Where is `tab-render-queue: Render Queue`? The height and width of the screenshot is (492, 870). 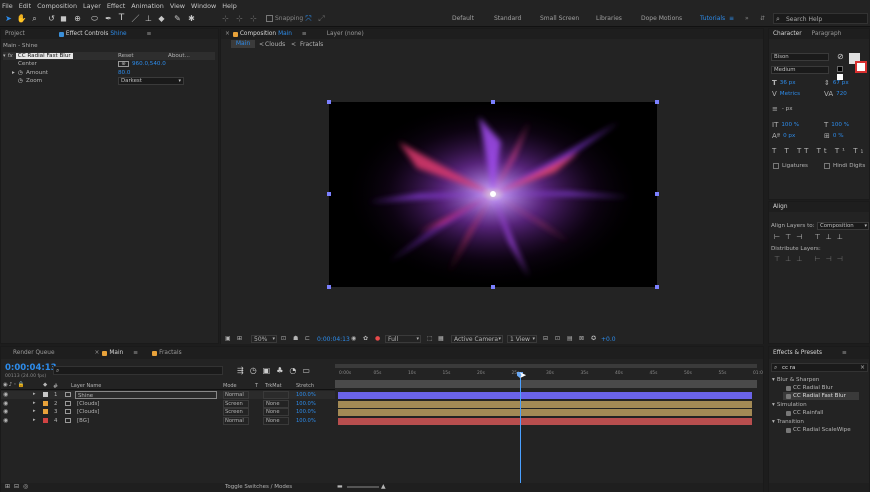 tab-render-queue: Render Queue is located at coordinates (34, 353).